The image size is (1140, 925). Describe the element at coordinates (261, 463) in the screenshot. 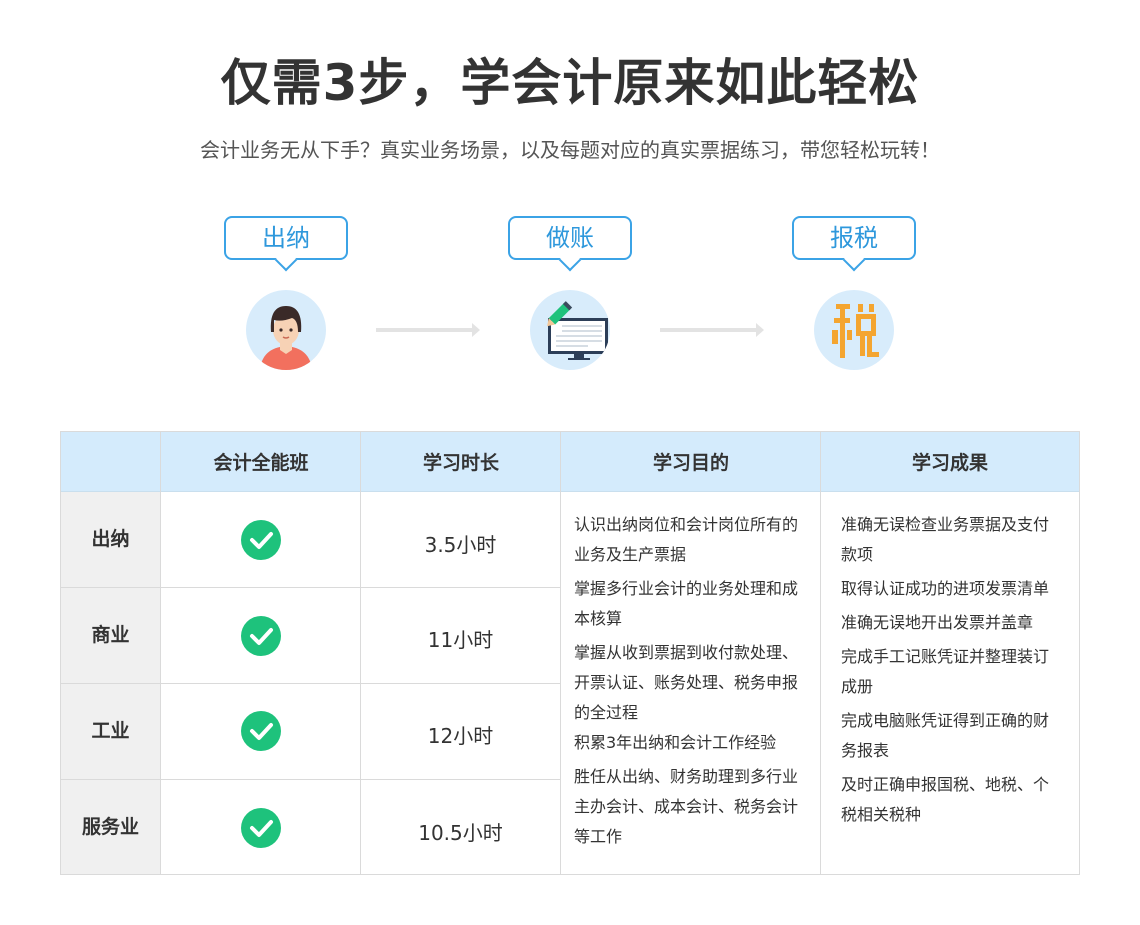

I see `header-course: 会计全能班` at that location.